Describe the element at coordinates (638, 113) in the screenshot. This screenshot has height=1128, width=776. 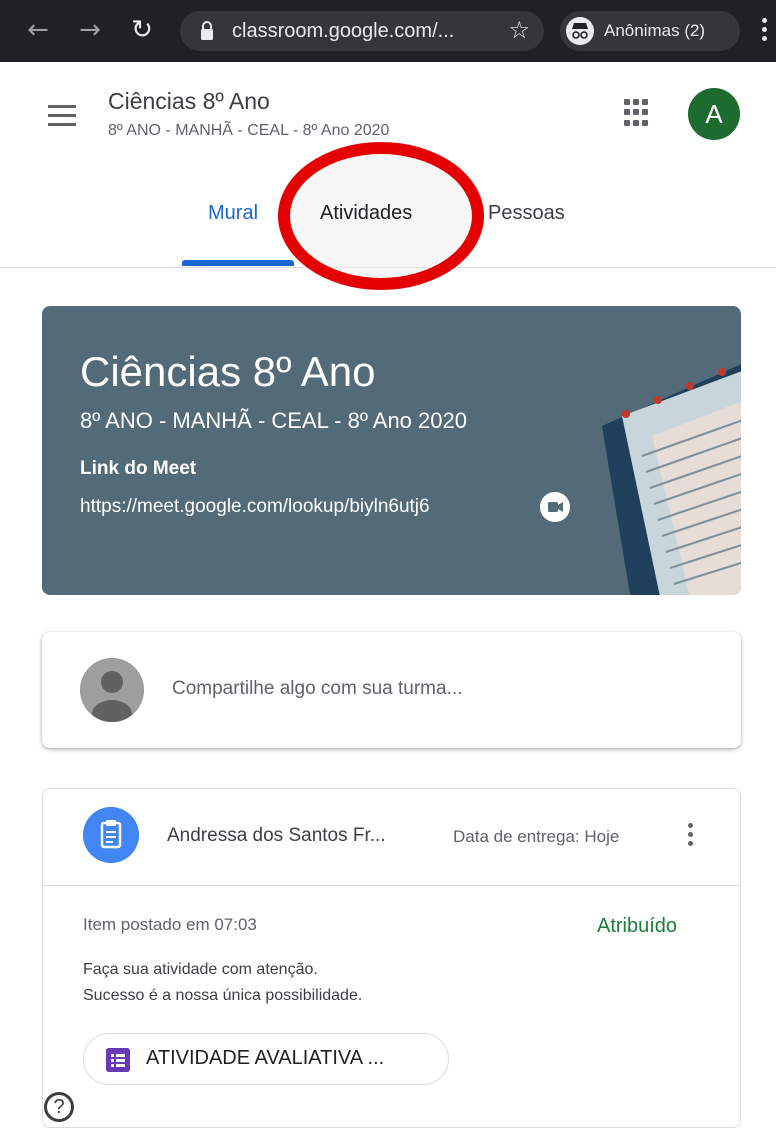
I see `google-apps-icon` at that location.